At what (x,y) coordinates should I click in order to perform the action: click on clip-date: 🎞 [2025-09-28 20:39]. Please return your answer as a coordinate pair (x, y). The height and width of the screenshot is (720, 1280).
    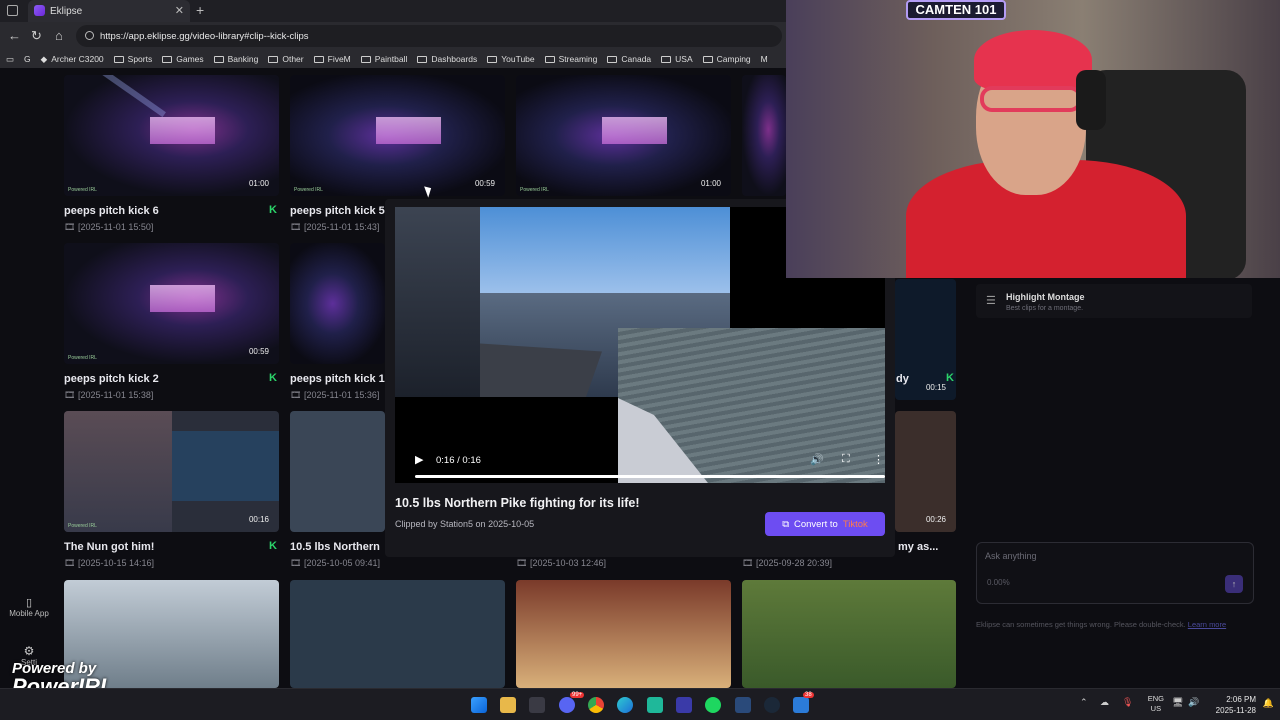
    Looking at the image, I should click on (787, 563).